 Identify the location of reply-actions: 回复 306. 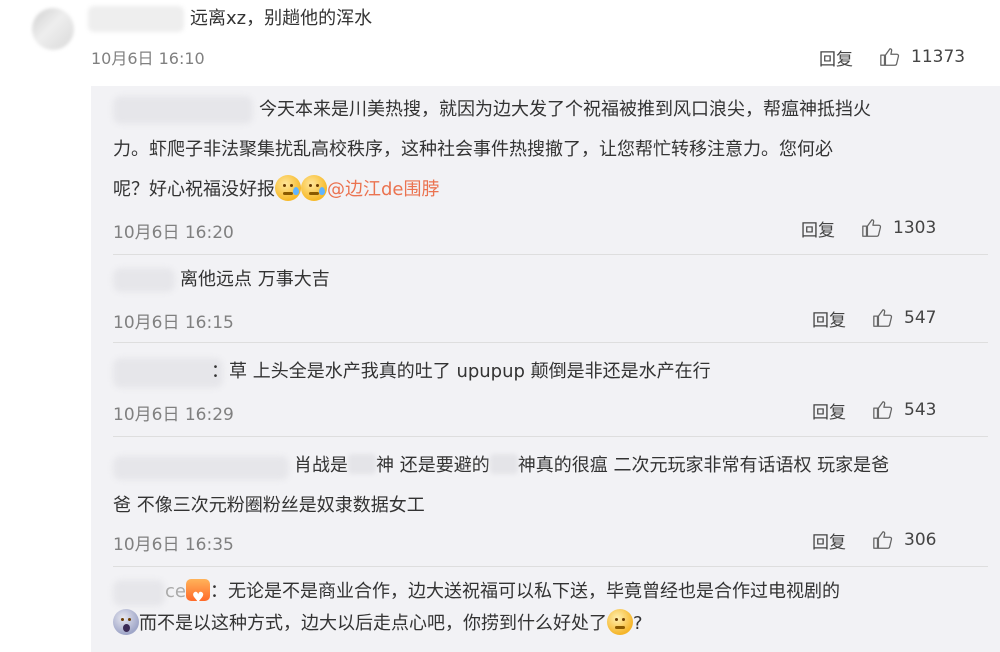
(874, 540).